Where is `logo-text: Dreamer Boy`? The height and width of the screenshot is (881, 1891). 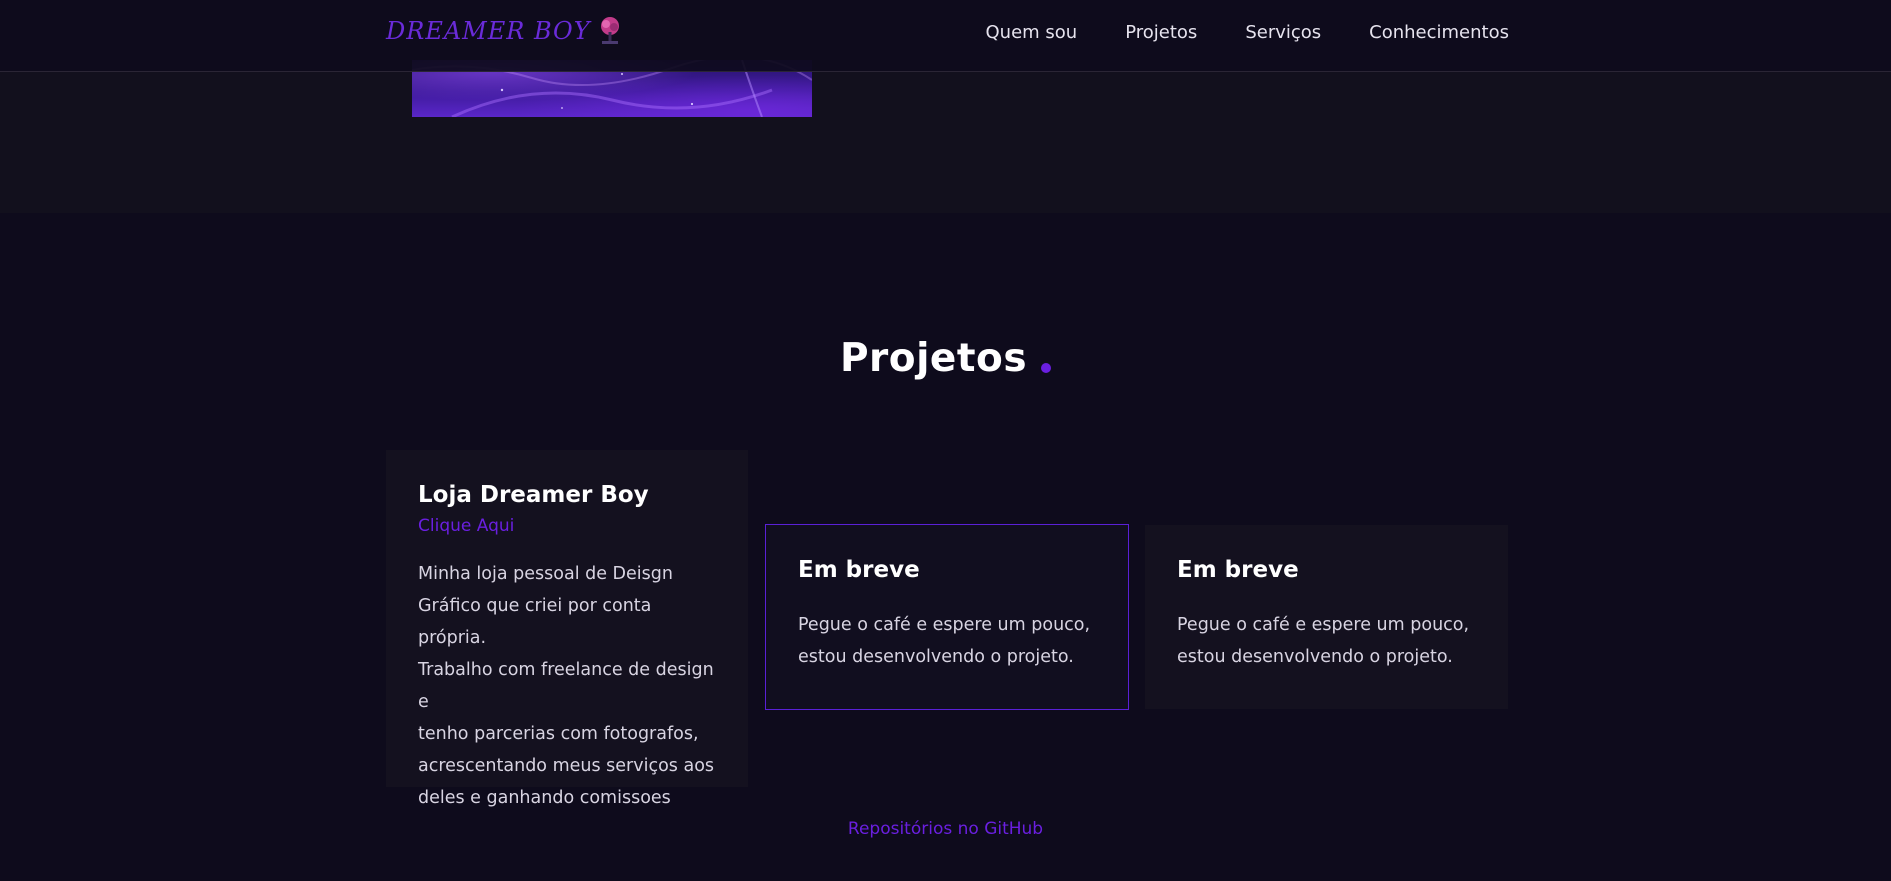
logo-text: Dreamer Boy is located at coordinates (488, 31).